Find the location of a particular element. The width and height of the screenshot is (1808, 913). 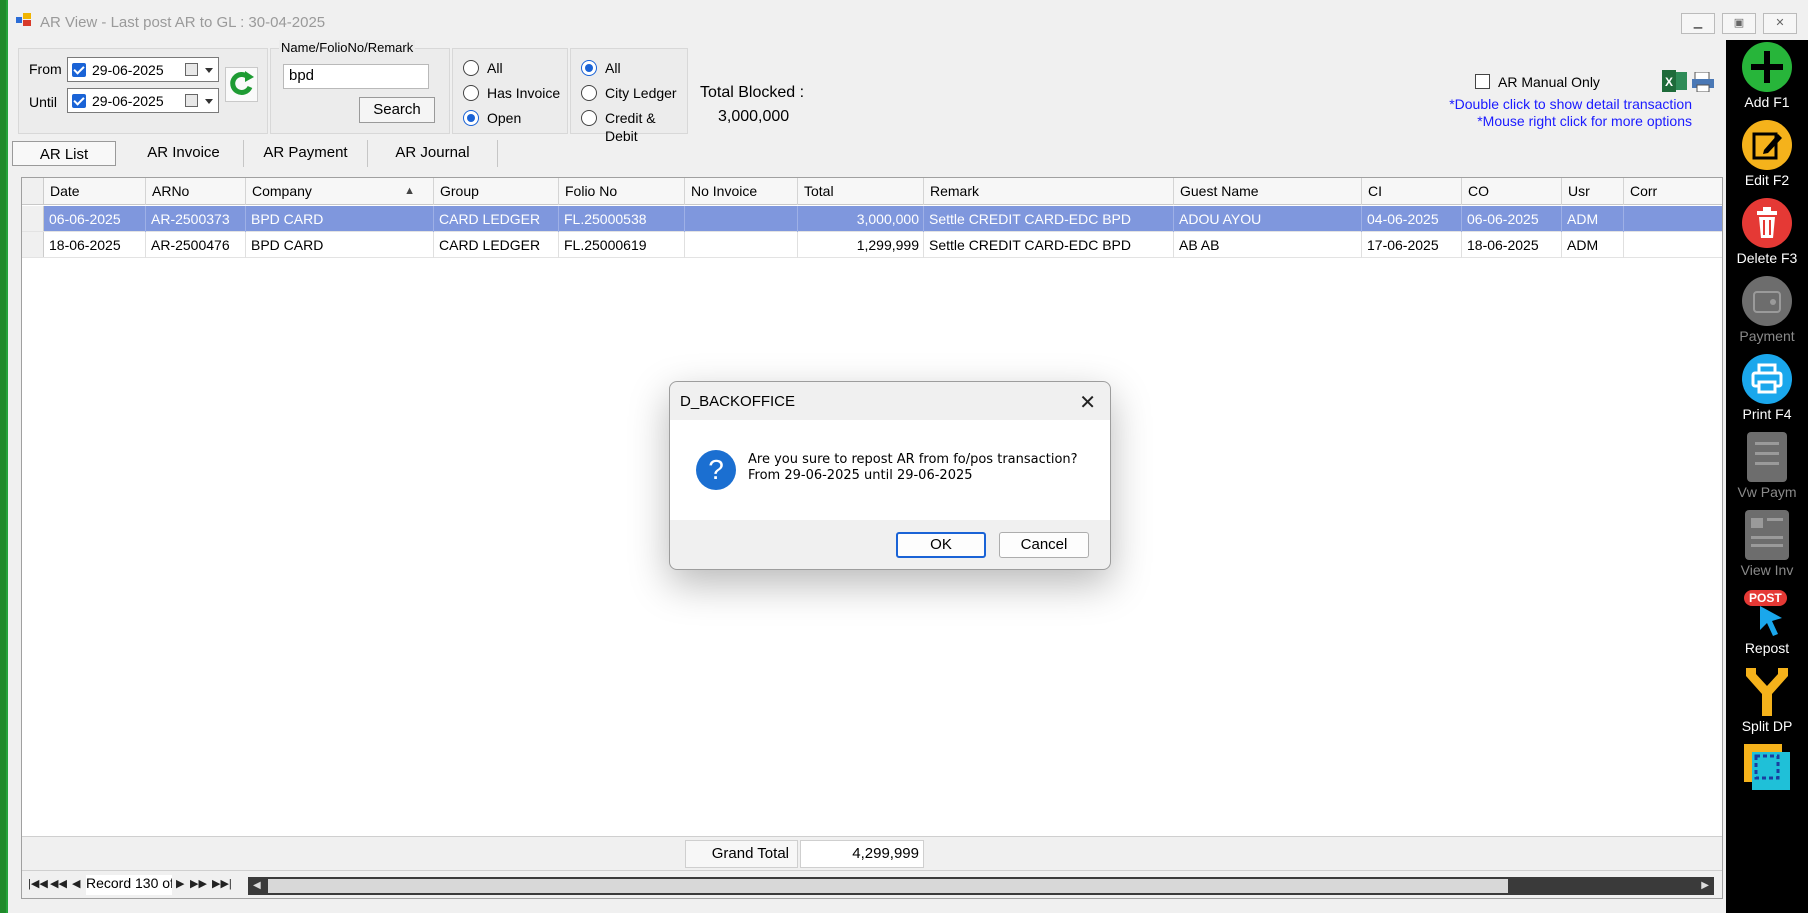

search-group-label: Name/FolioNo/Remark is located at coordinates (347, 47).